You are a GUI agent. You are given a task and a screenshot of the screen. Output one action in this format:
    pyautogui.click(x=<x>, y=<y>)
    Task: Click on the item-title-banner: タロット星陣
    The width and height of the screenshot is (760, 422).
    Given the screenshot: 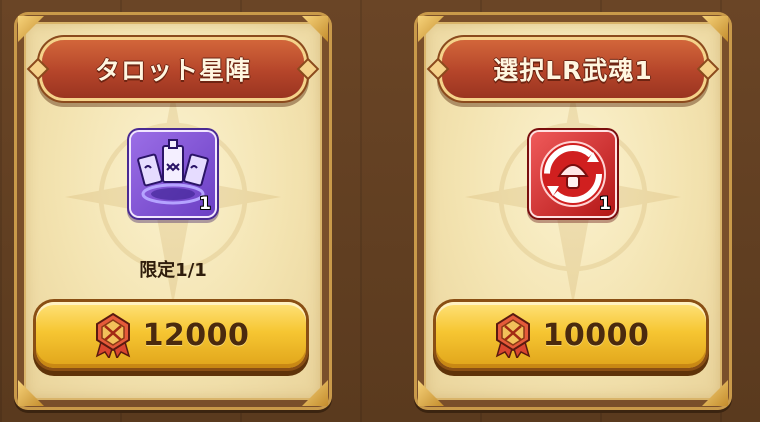 What is the action you would take?
    pyautogui.click(x=173, y=69)
    